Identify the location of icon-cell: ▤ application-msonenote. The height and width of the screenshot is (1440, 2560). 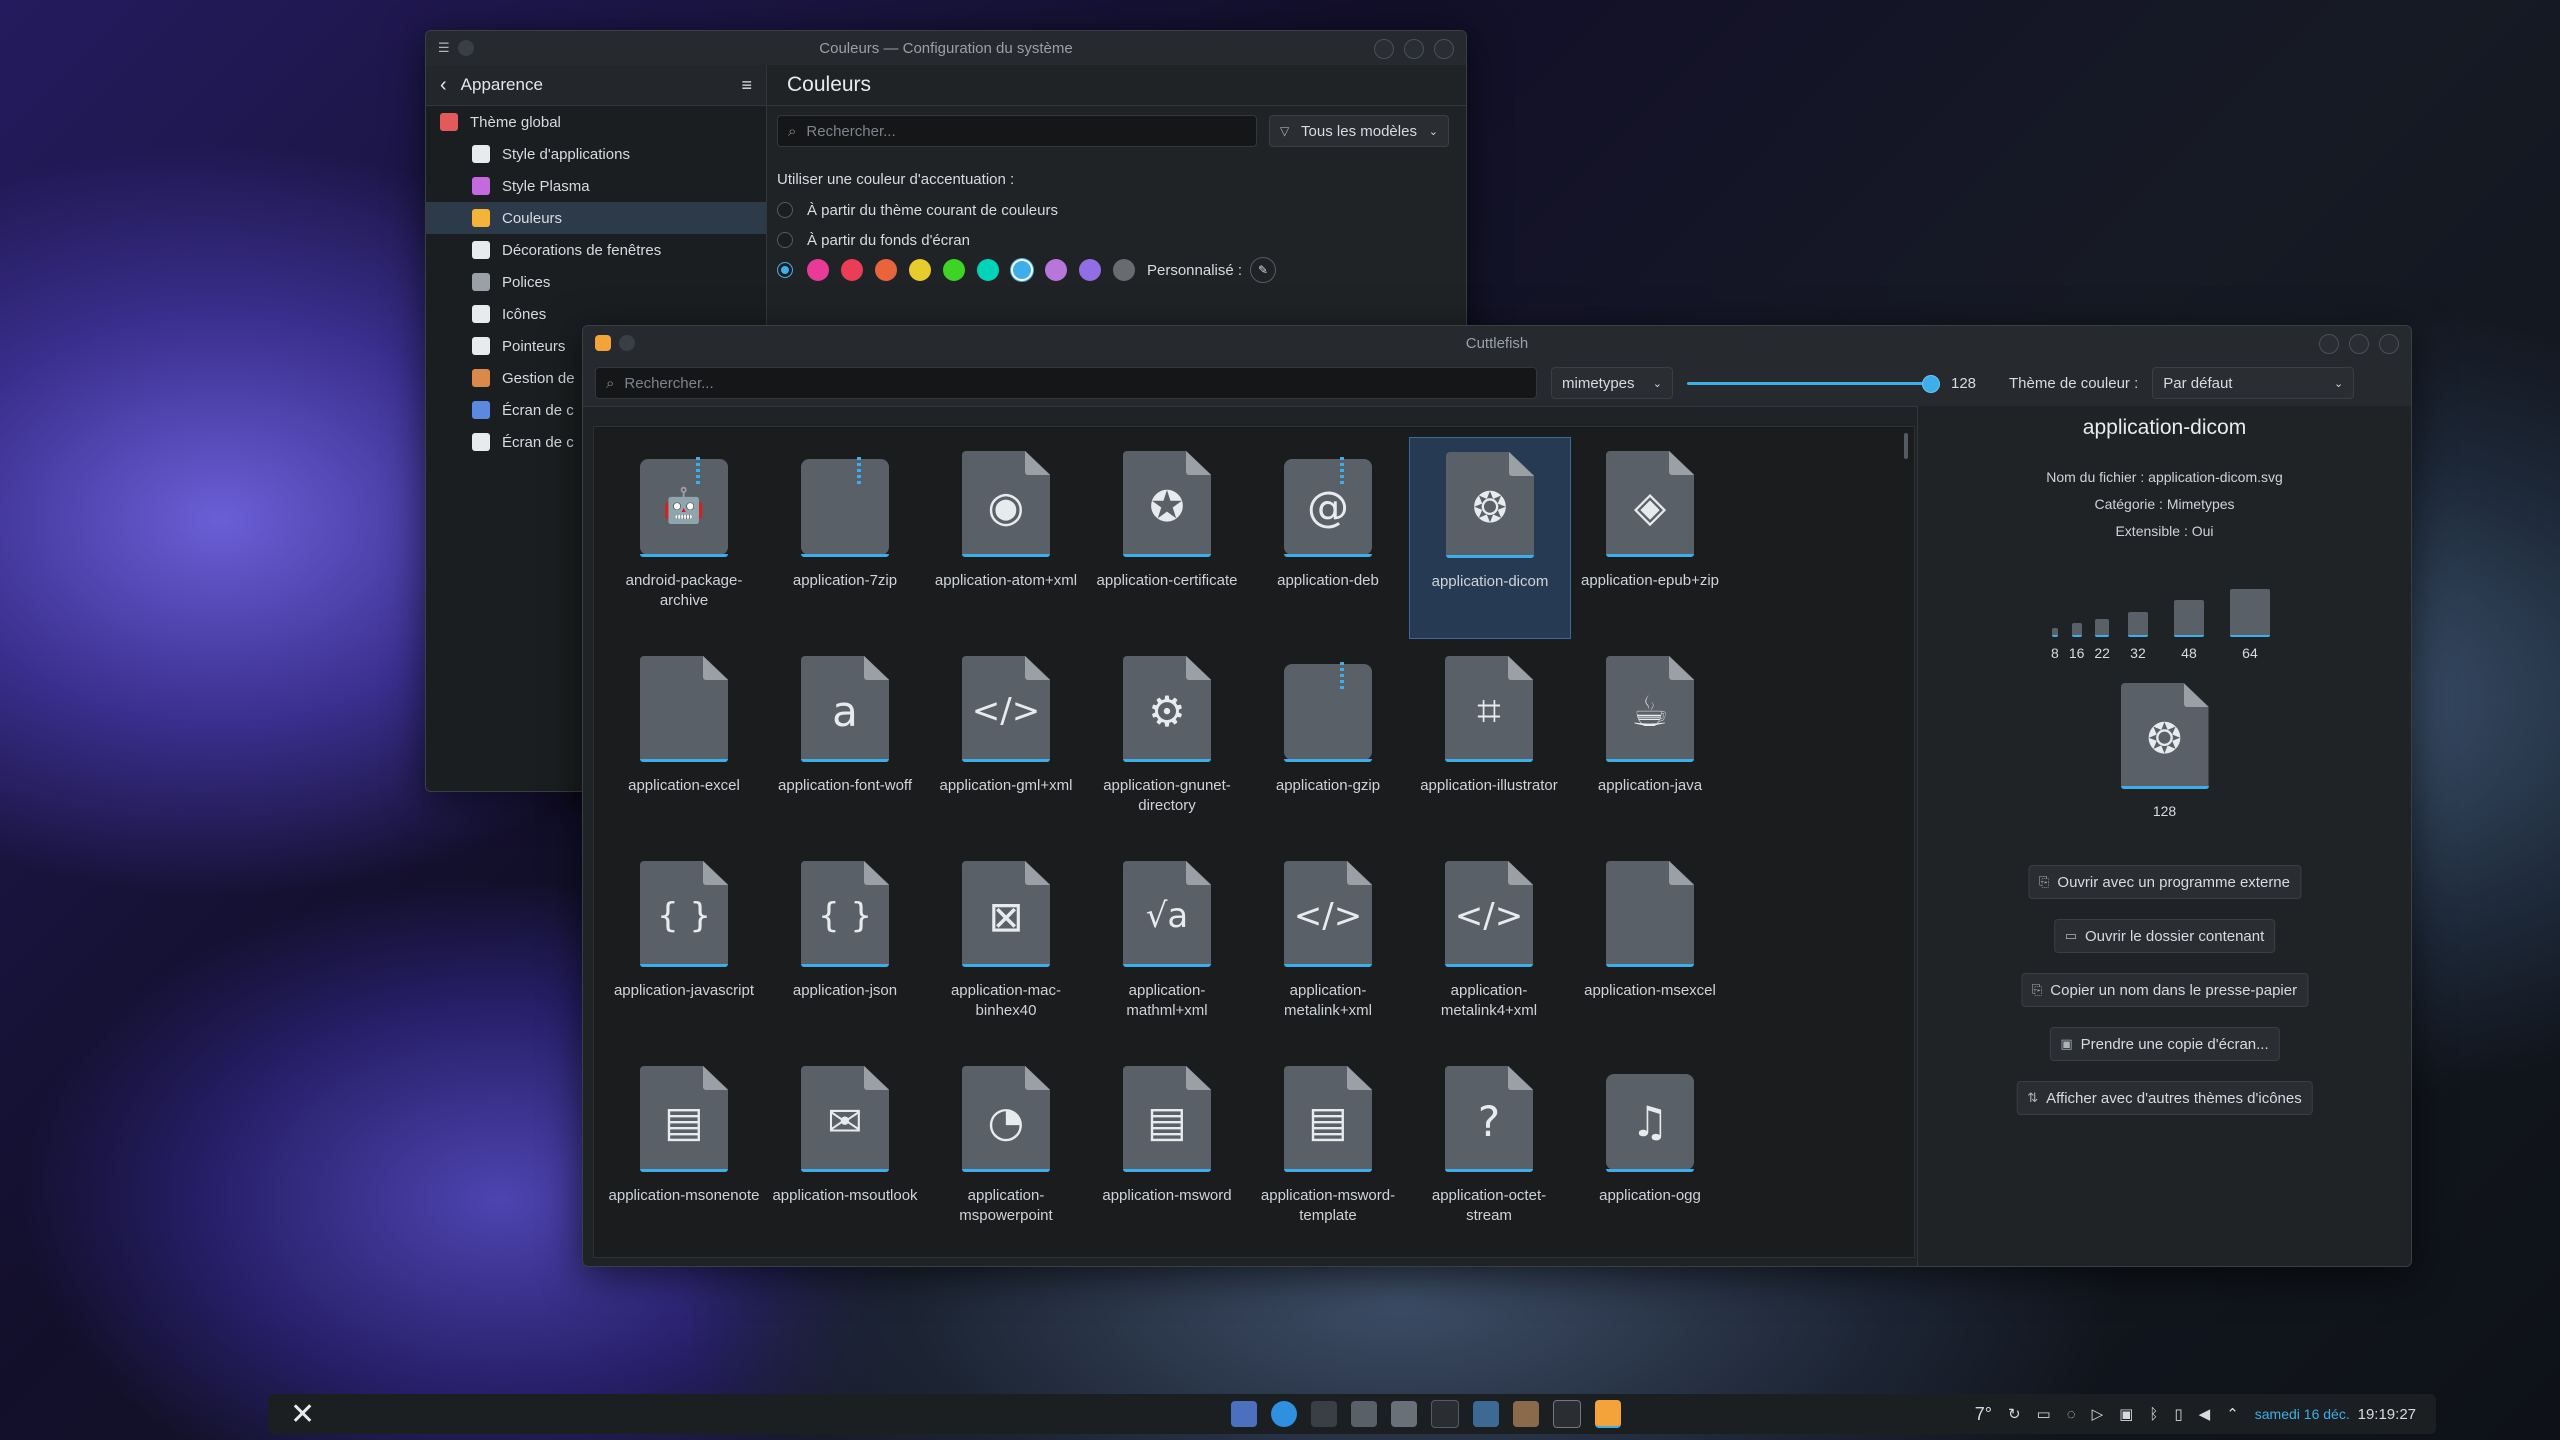
(684, 1152).